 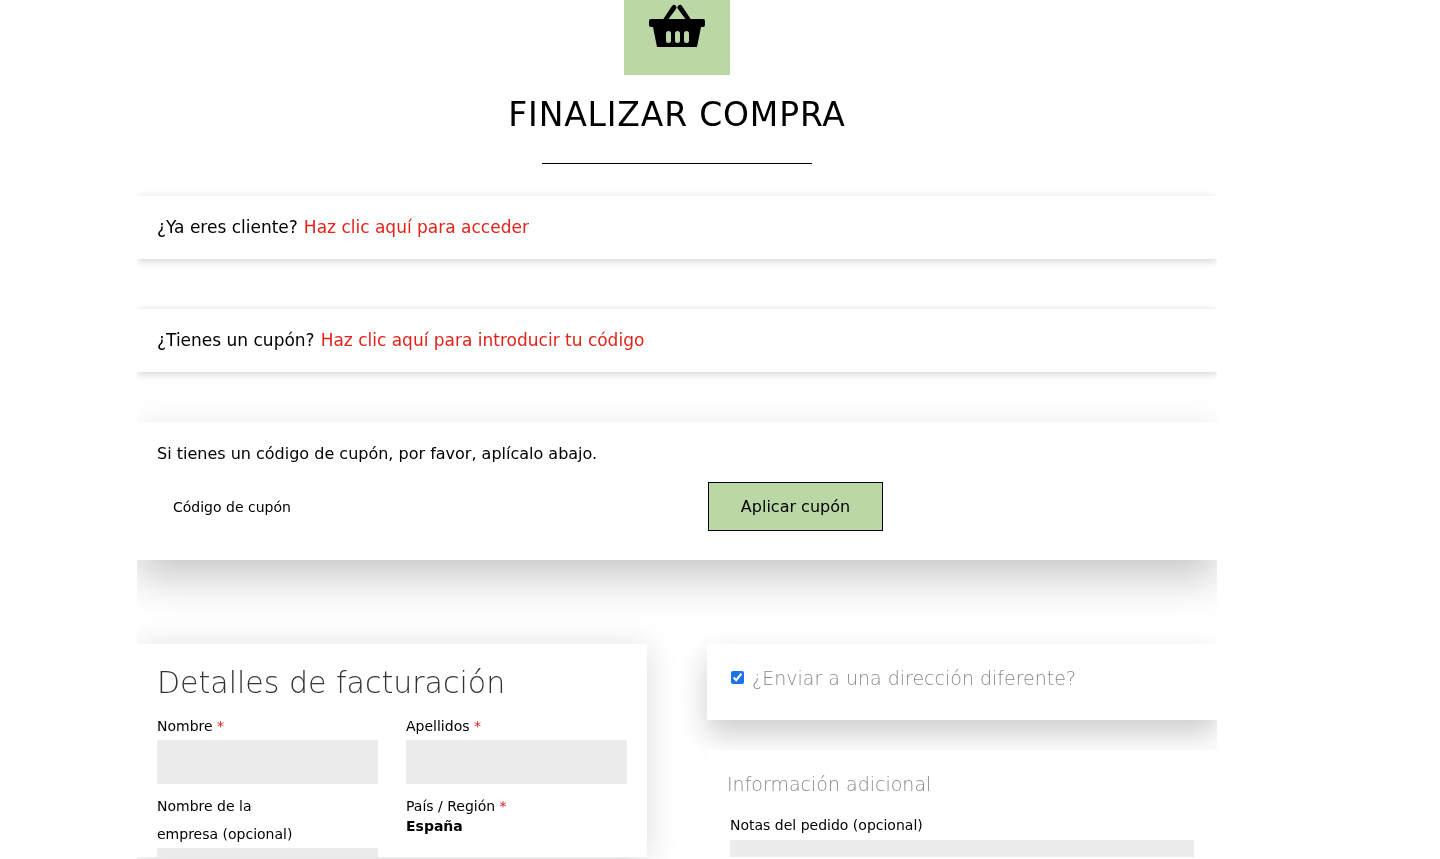 I want to click on billing-heading: Detalles de facturación, so click(x=332, y=683).